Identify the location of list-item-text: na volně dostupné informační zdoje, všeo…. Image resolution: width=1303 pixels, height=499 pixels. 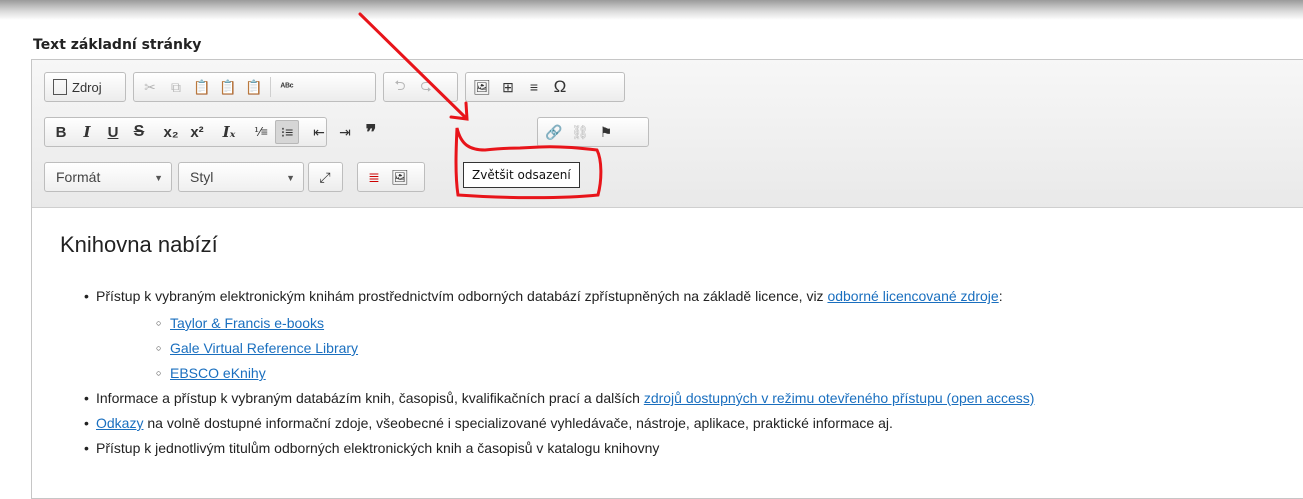
(518, 423).